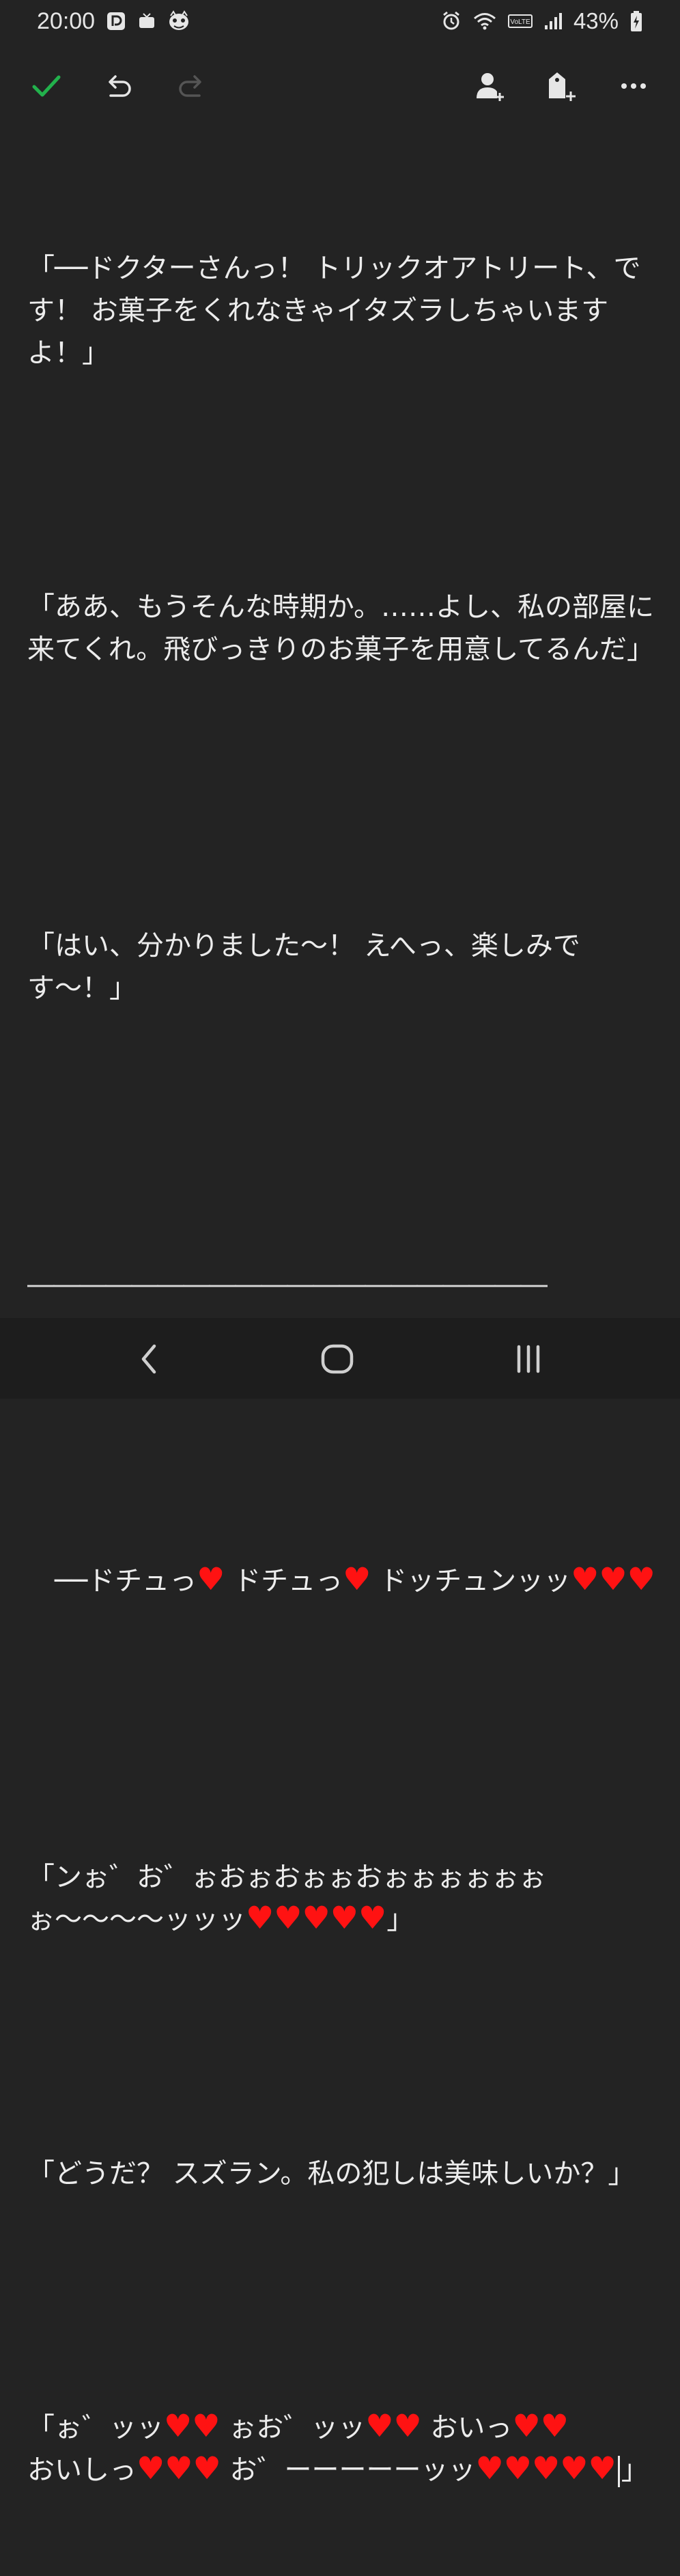 The image size is (680, 2576). I want to click on recents-icon, so click(528, 1359).